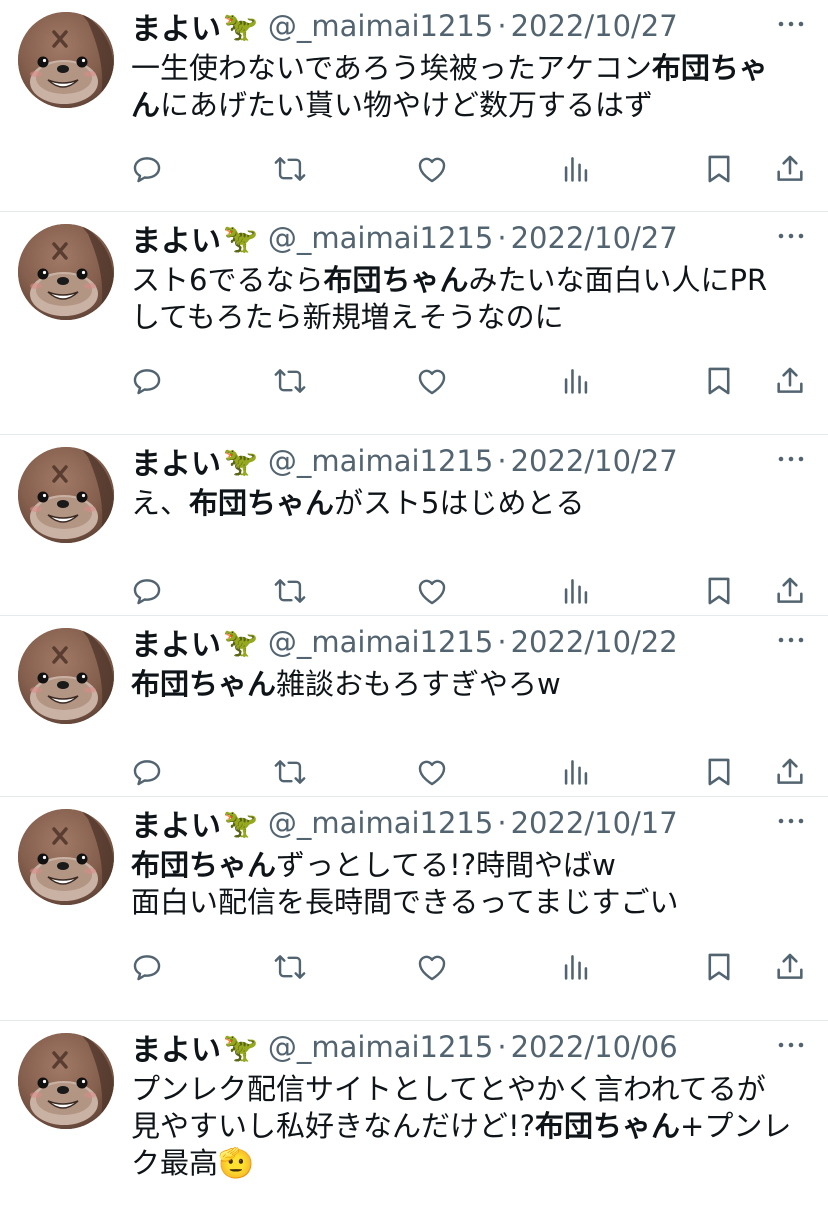 The height and width of the screenshot is (1216, 828). Describe the element at coordinates (465, 1126) in the screenshot. I see `tweet-text-line: 見やすいし私好きなんだけど!?布団ちゃん+プンレ` at that location.